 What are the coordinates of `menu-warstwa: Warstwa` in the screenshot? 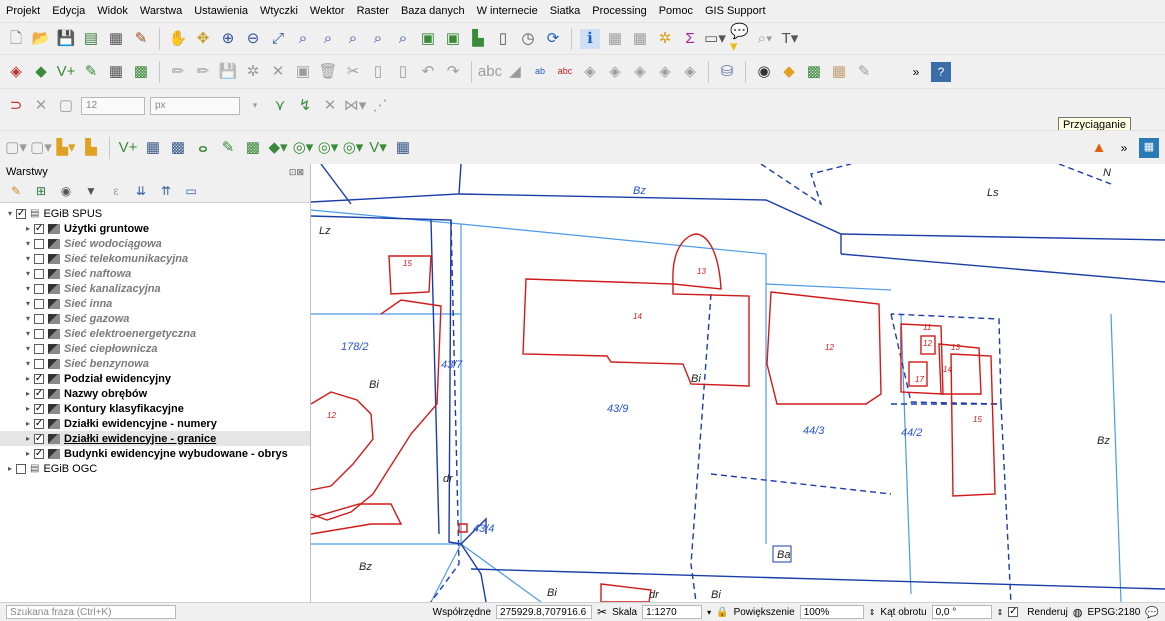 It's located at (161, 11).